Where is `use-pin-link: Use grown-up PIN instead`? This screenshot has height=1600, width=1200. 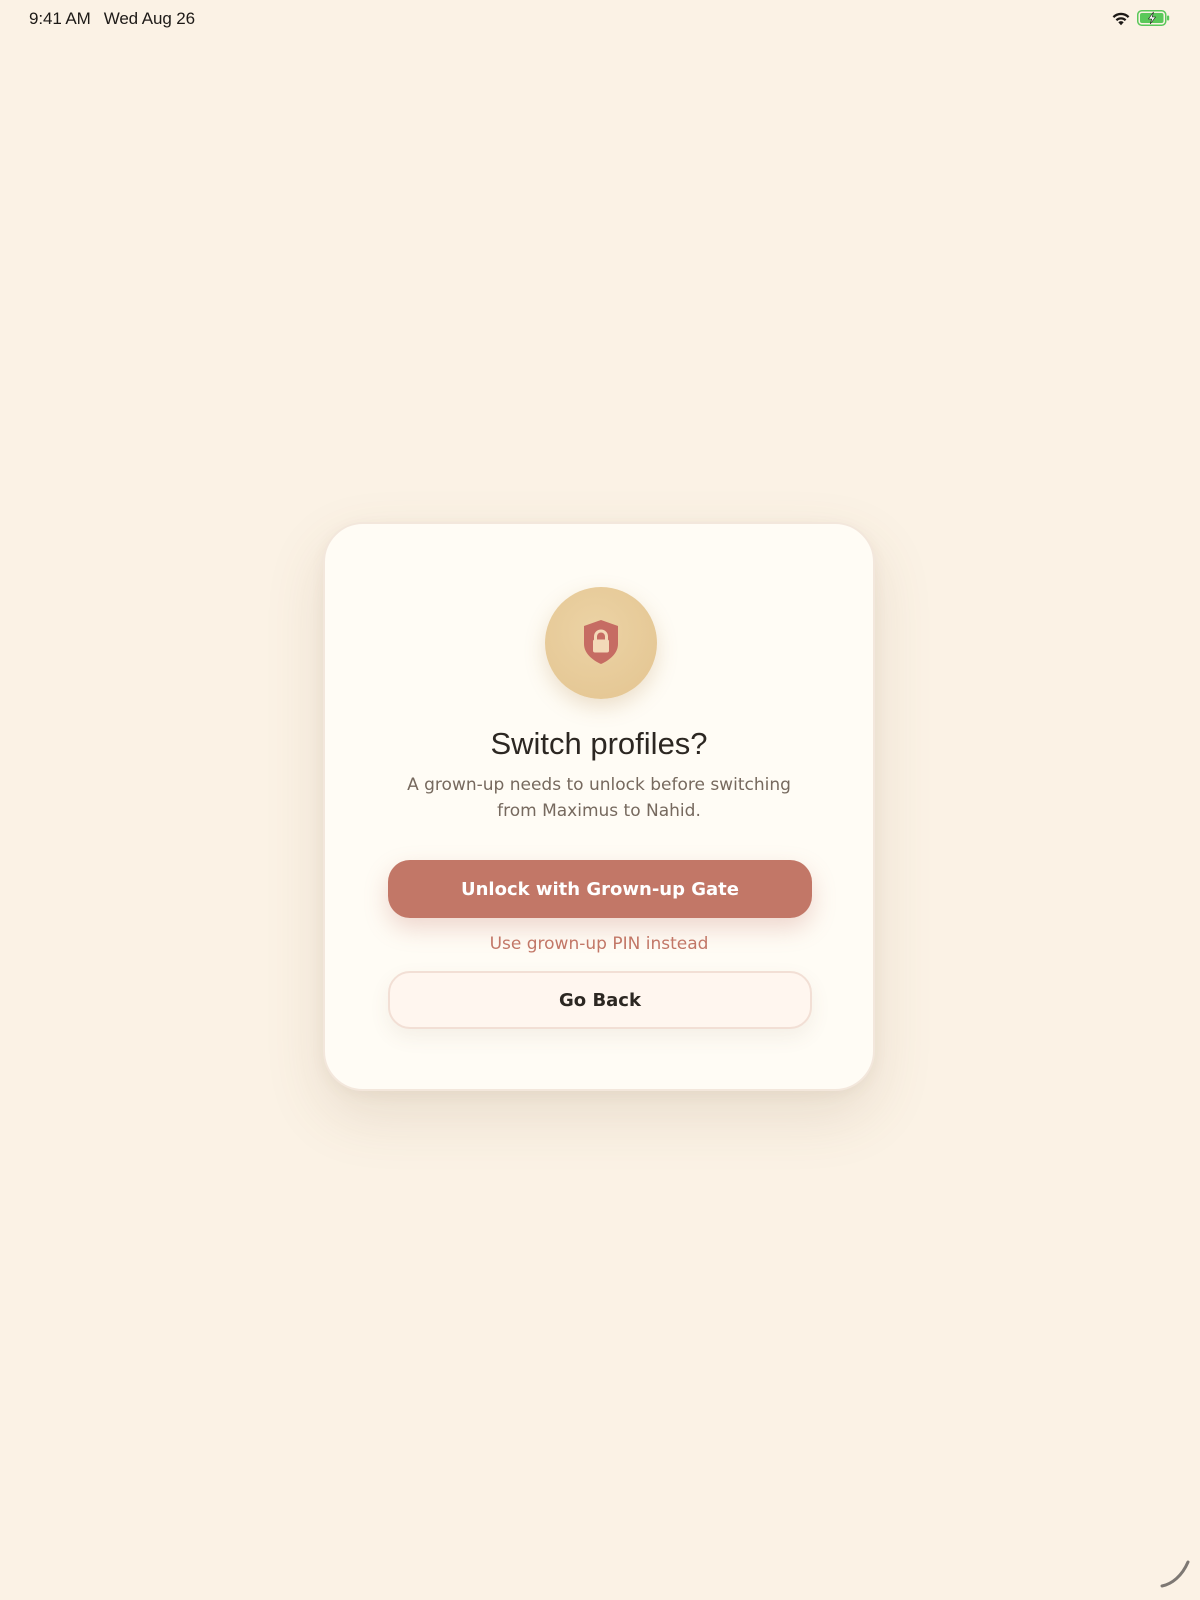 use-pin-link: Use grown-up PIN instead is located at coordinates (599, 944).